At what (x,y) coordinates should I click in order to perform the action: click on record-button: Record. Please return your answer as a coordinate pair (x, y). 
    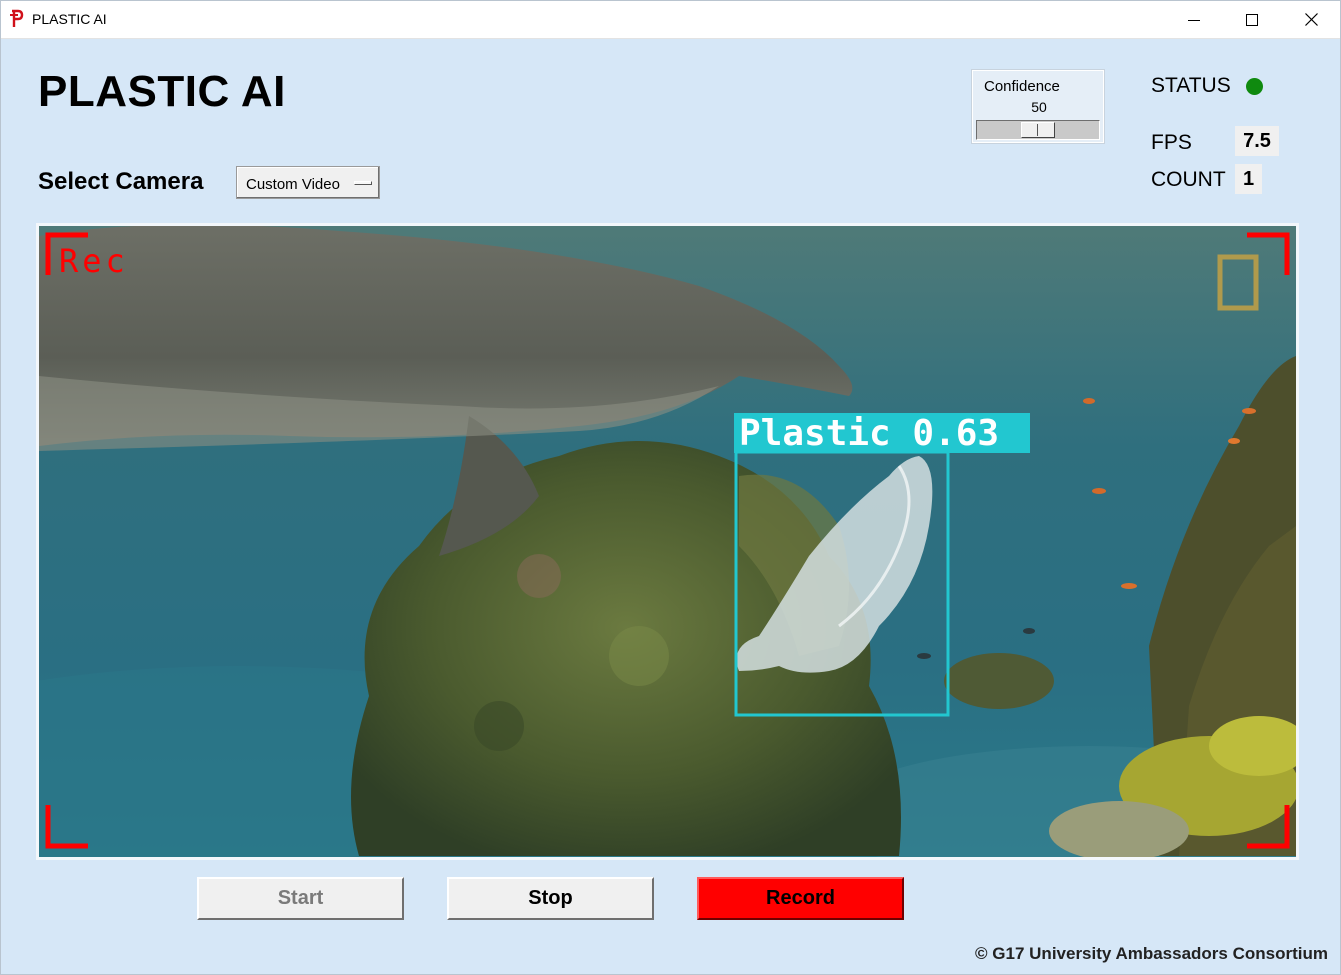
    Looking at the image, I should click on (800, 898).